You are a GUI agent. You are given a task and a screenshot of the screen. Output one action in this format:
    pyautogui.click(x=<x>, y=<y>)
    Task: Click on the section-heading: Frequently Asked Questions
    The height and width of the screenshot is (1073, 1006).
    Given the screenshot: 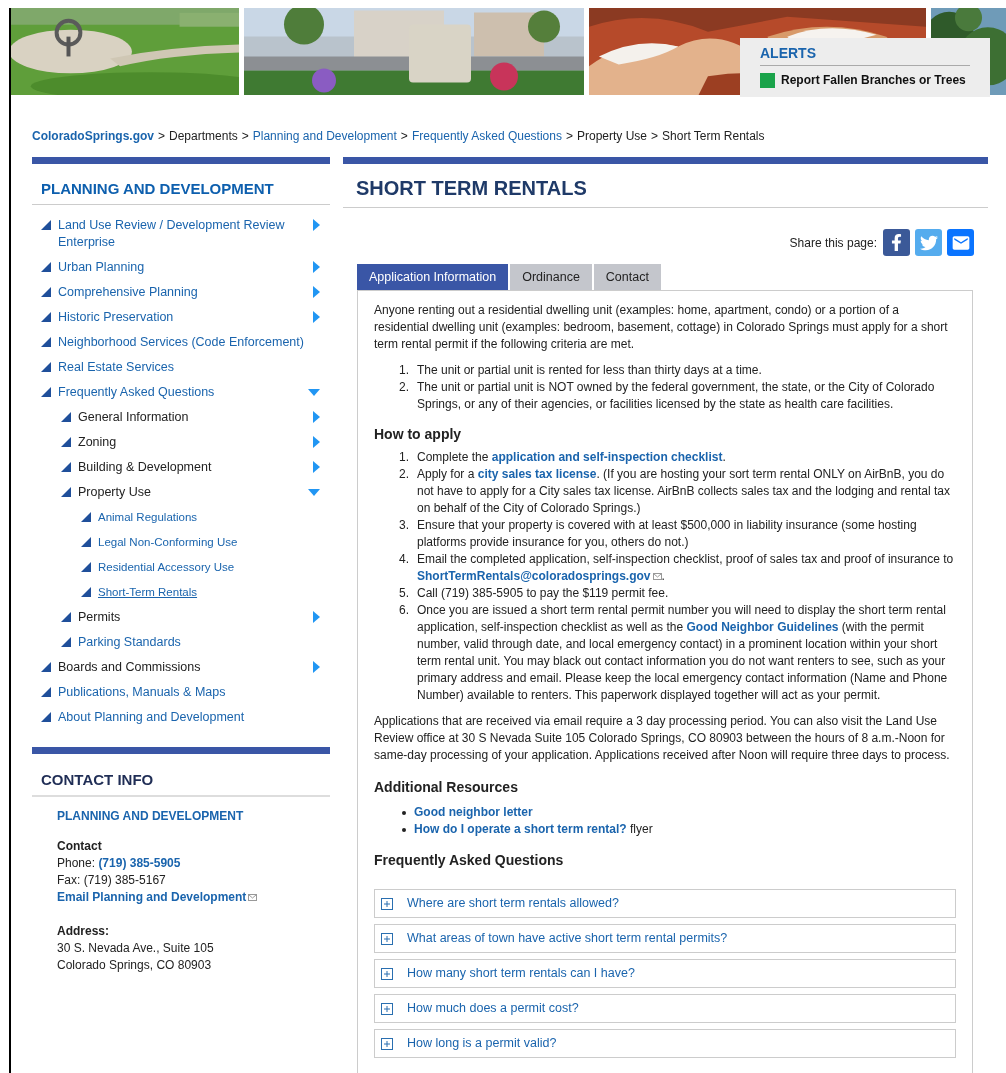 What is the action you would take?
    pyautogui.click(x=469, y=860)
    